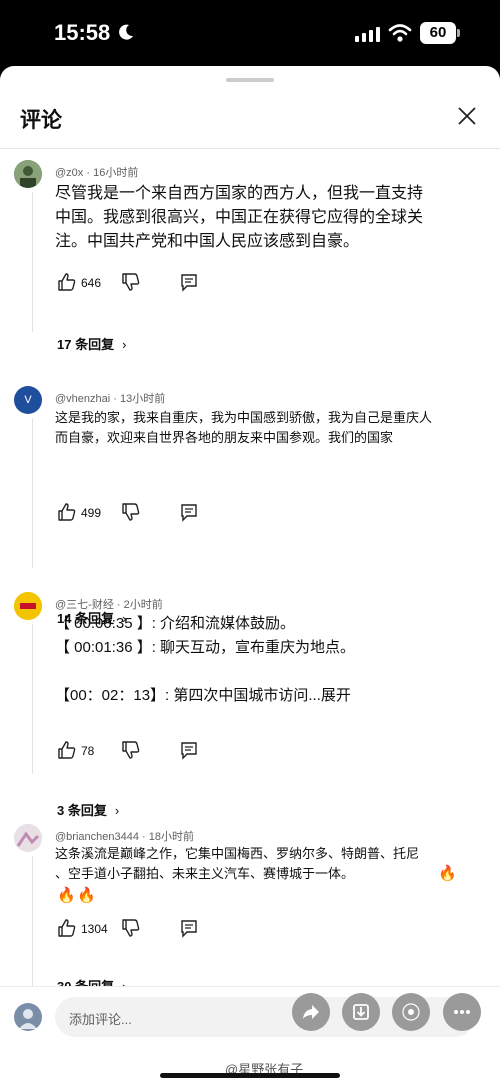  Describe the element at coordinates (91, 513) in the screenshot. I see `like-count: 499` at that location.